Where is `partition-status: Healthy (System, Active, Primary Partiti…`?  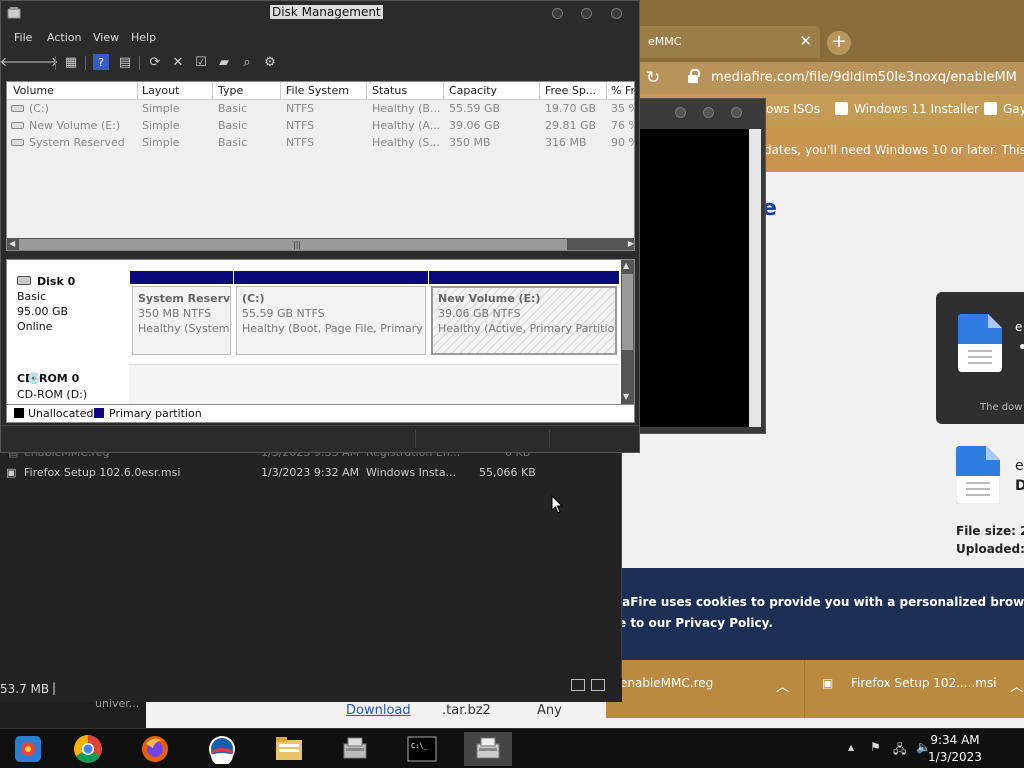 partition-status: Healthy (System, Active, Primary Partiti… is located at coordinates (184, 328).